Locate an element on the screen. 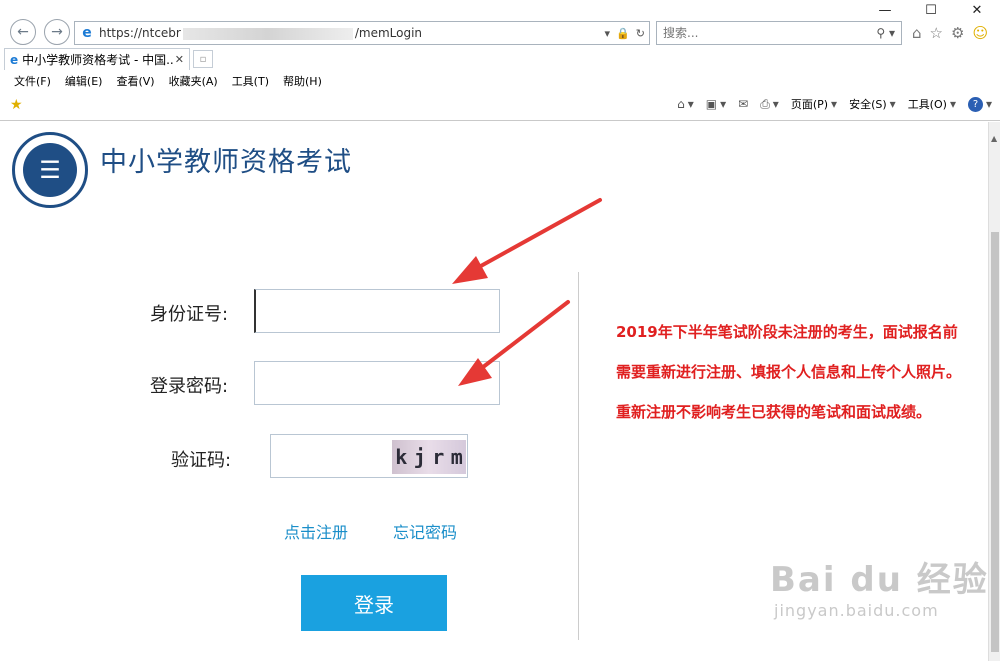 This screenshot has height=661, width=1000. help-command: ? ▾ is located at coordinates (979, 104).